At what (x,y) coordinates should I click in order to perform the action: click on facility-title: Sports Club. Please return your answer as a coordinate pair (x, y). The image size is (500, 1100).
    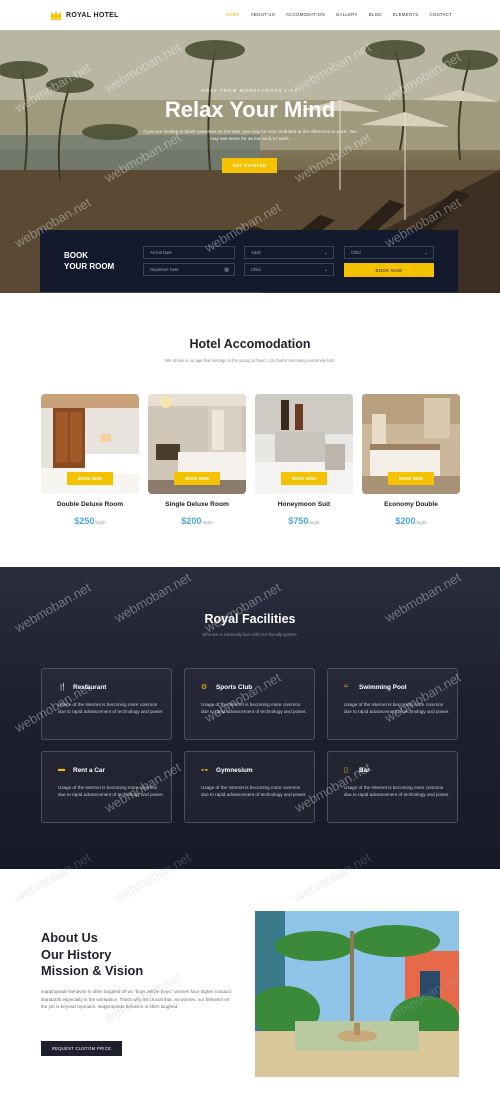
    Looking at the image, I should click on (234, 687).